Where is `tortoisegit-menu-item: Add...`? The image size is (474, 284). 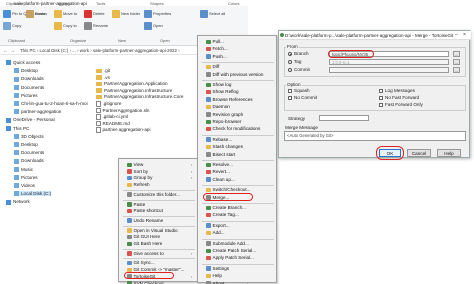 tortoisegit-menu-item: Add... is located at coordinates (215, 233).